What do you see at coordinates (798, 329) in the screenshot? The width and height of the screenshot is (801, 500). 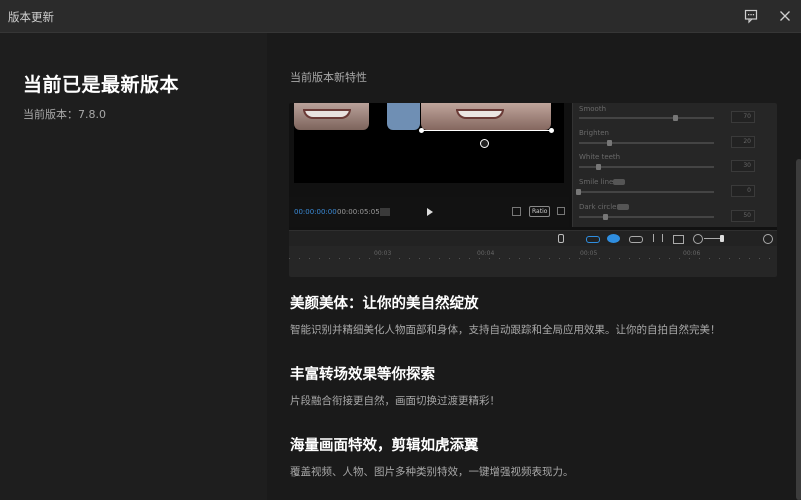 I see `scrollbar-thumb` at bounding box center [798, 329].